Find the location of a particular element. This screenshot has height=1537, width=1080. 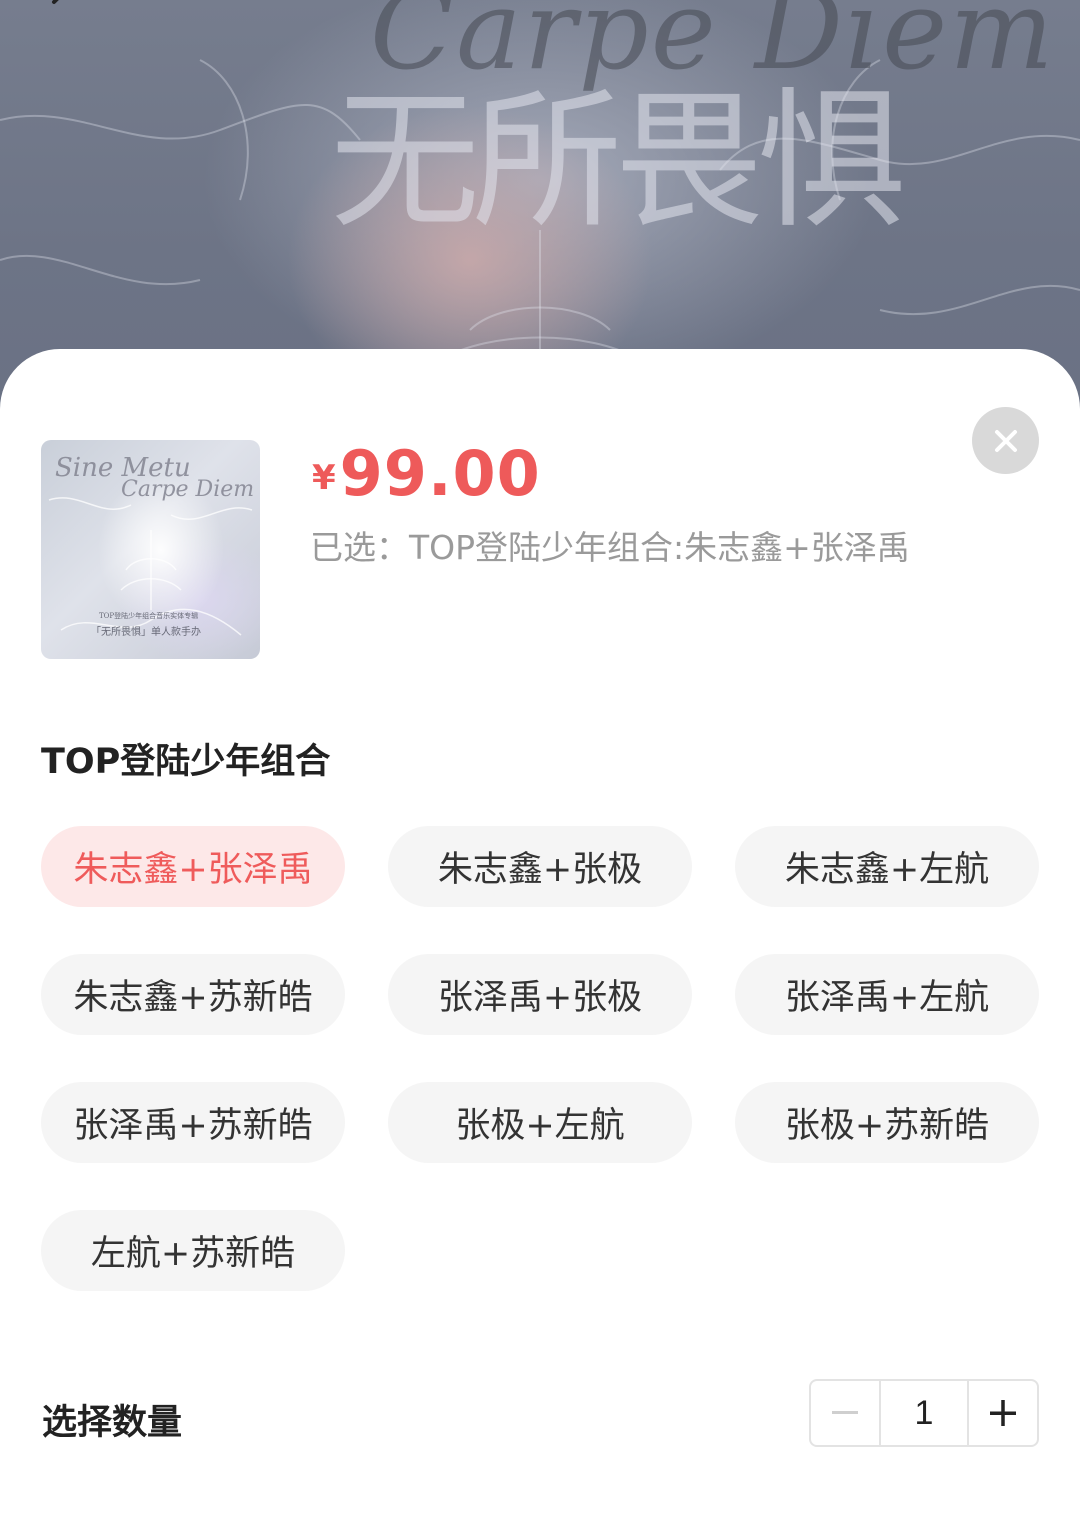

currency-symbol: ¥ is located at coordinates (324, 478).